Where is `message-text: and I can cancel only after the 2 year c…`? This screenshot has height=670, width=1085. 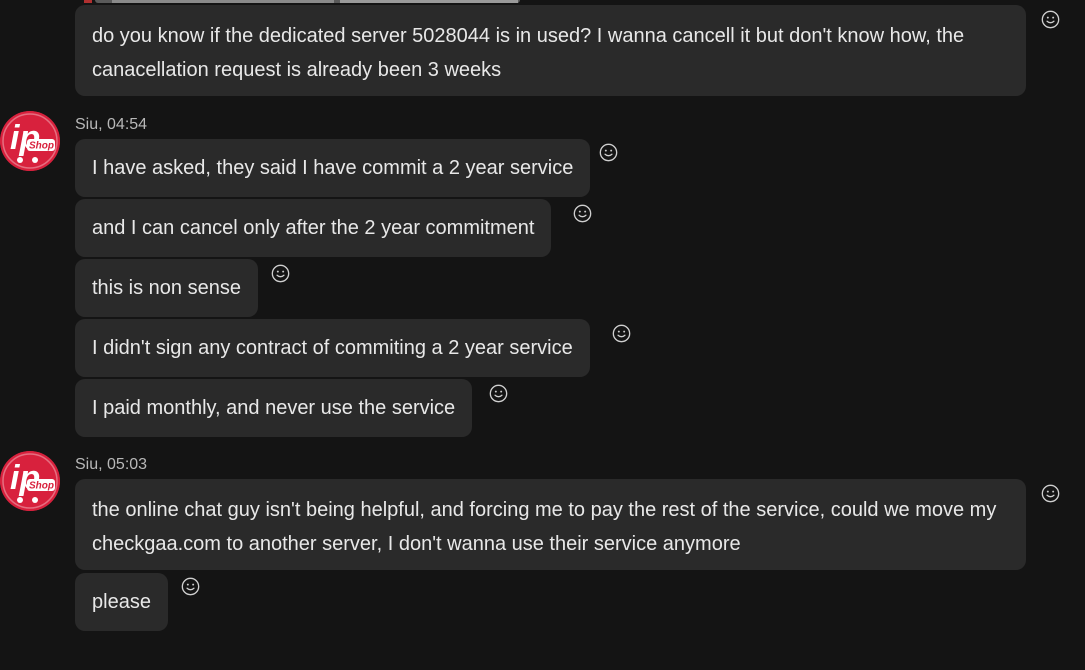 message-text: and I can cancel only after the 2 year c… is located at coordinates (313, 228).